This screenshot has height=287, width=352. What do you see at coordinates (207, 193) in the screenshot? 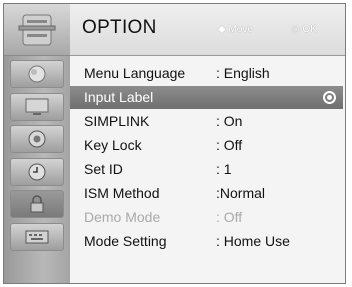
I see `ism-method-row: ISM Method :Normal` at bounding box center [207, 193].